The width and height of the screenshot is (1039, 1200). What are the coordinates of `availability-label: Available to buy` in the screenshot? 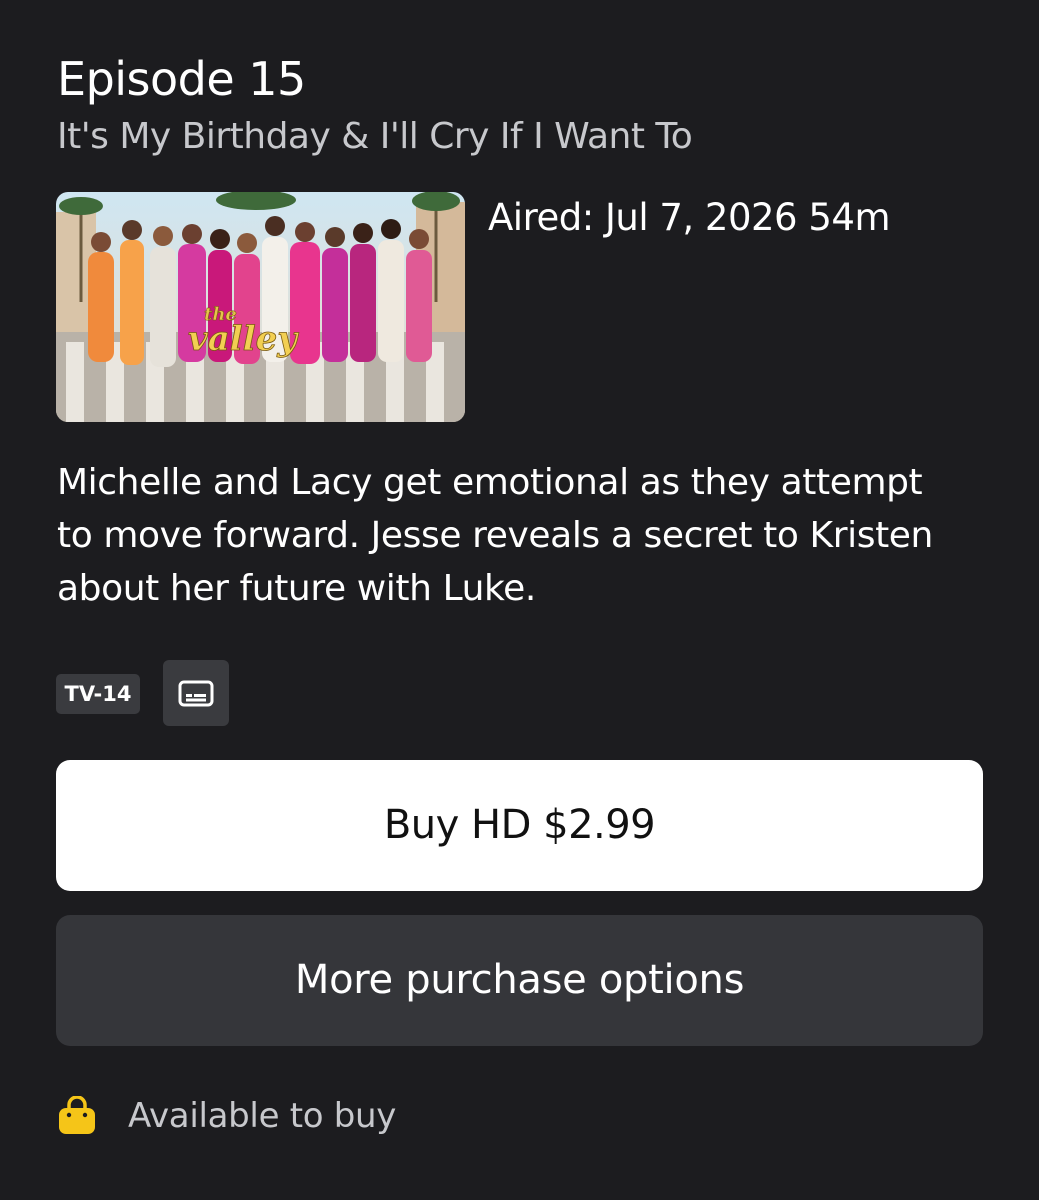 It's located at (262, 1116).